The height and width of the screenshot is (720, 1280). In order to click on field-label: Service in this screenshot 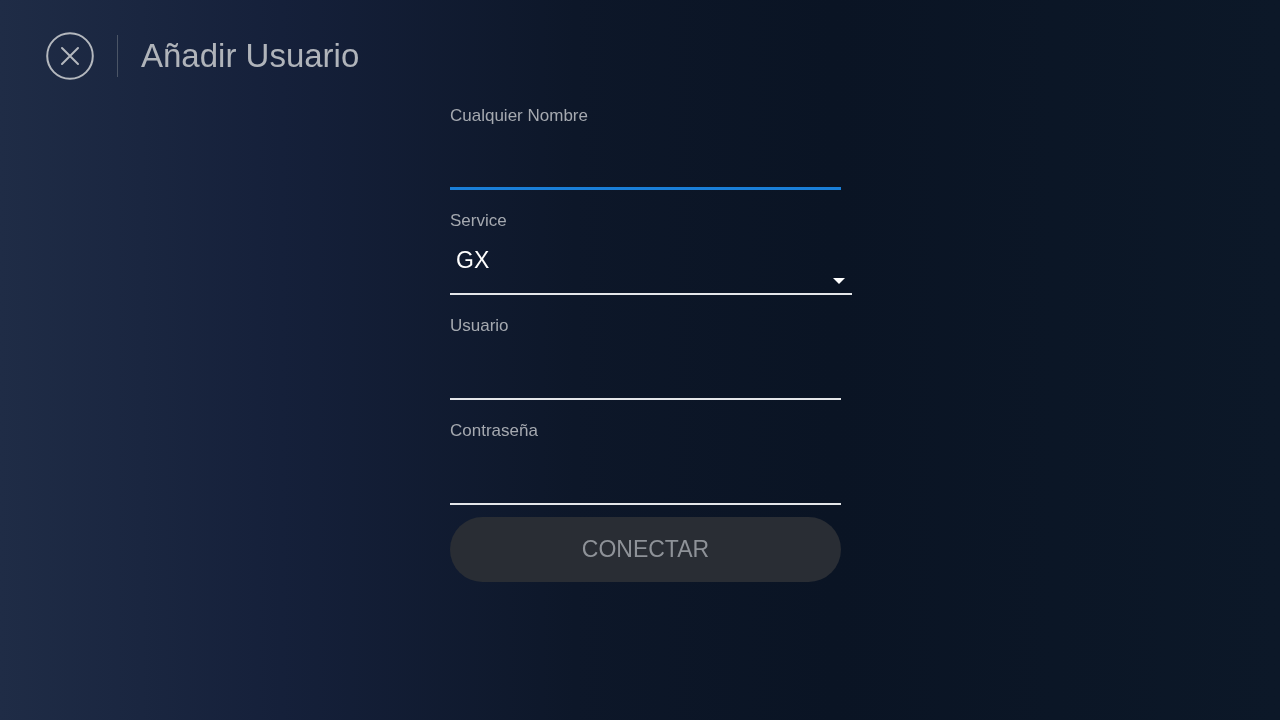, I will do `click(478, 221)`.